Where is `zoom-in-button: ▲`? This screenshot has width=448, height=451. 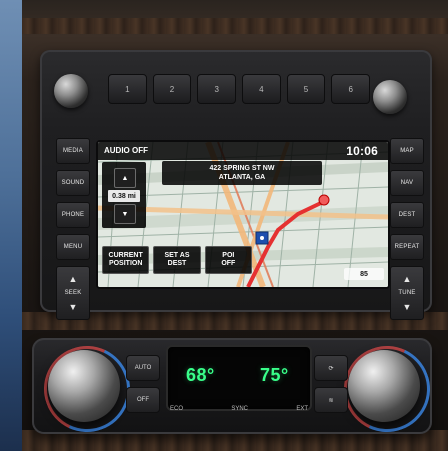 zoom-in-button: ▲ is located at coordinates (125, 178).